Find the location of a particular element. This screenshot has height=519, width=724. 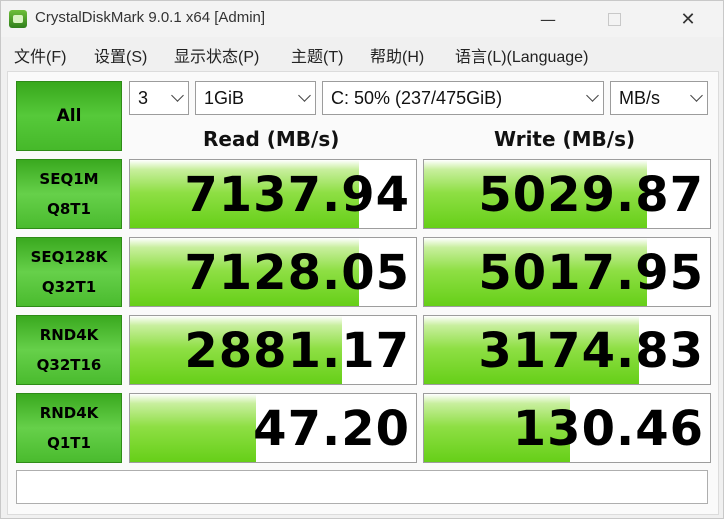

menu-settings: 设置(S) is located at coordinates (120, 55).